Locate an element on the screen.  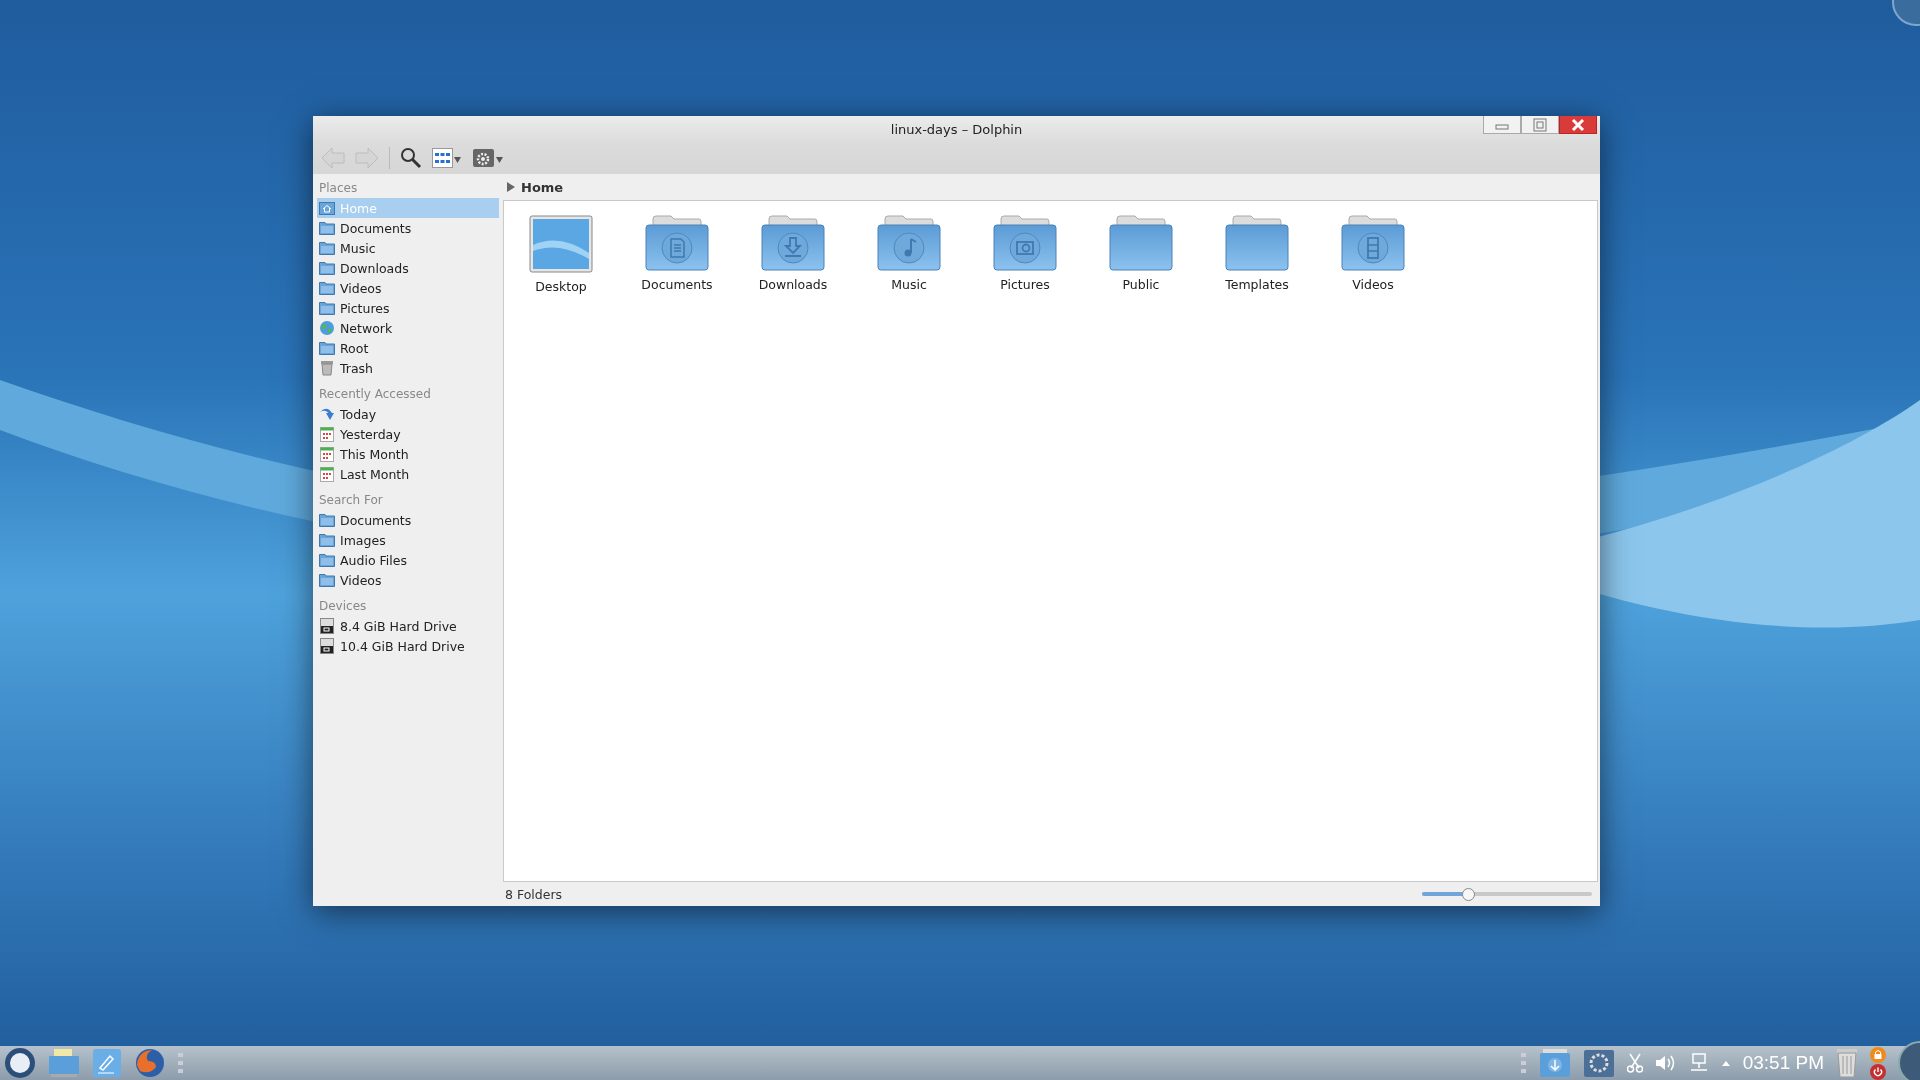
power-icon is located at coordinates (1878, 1071).